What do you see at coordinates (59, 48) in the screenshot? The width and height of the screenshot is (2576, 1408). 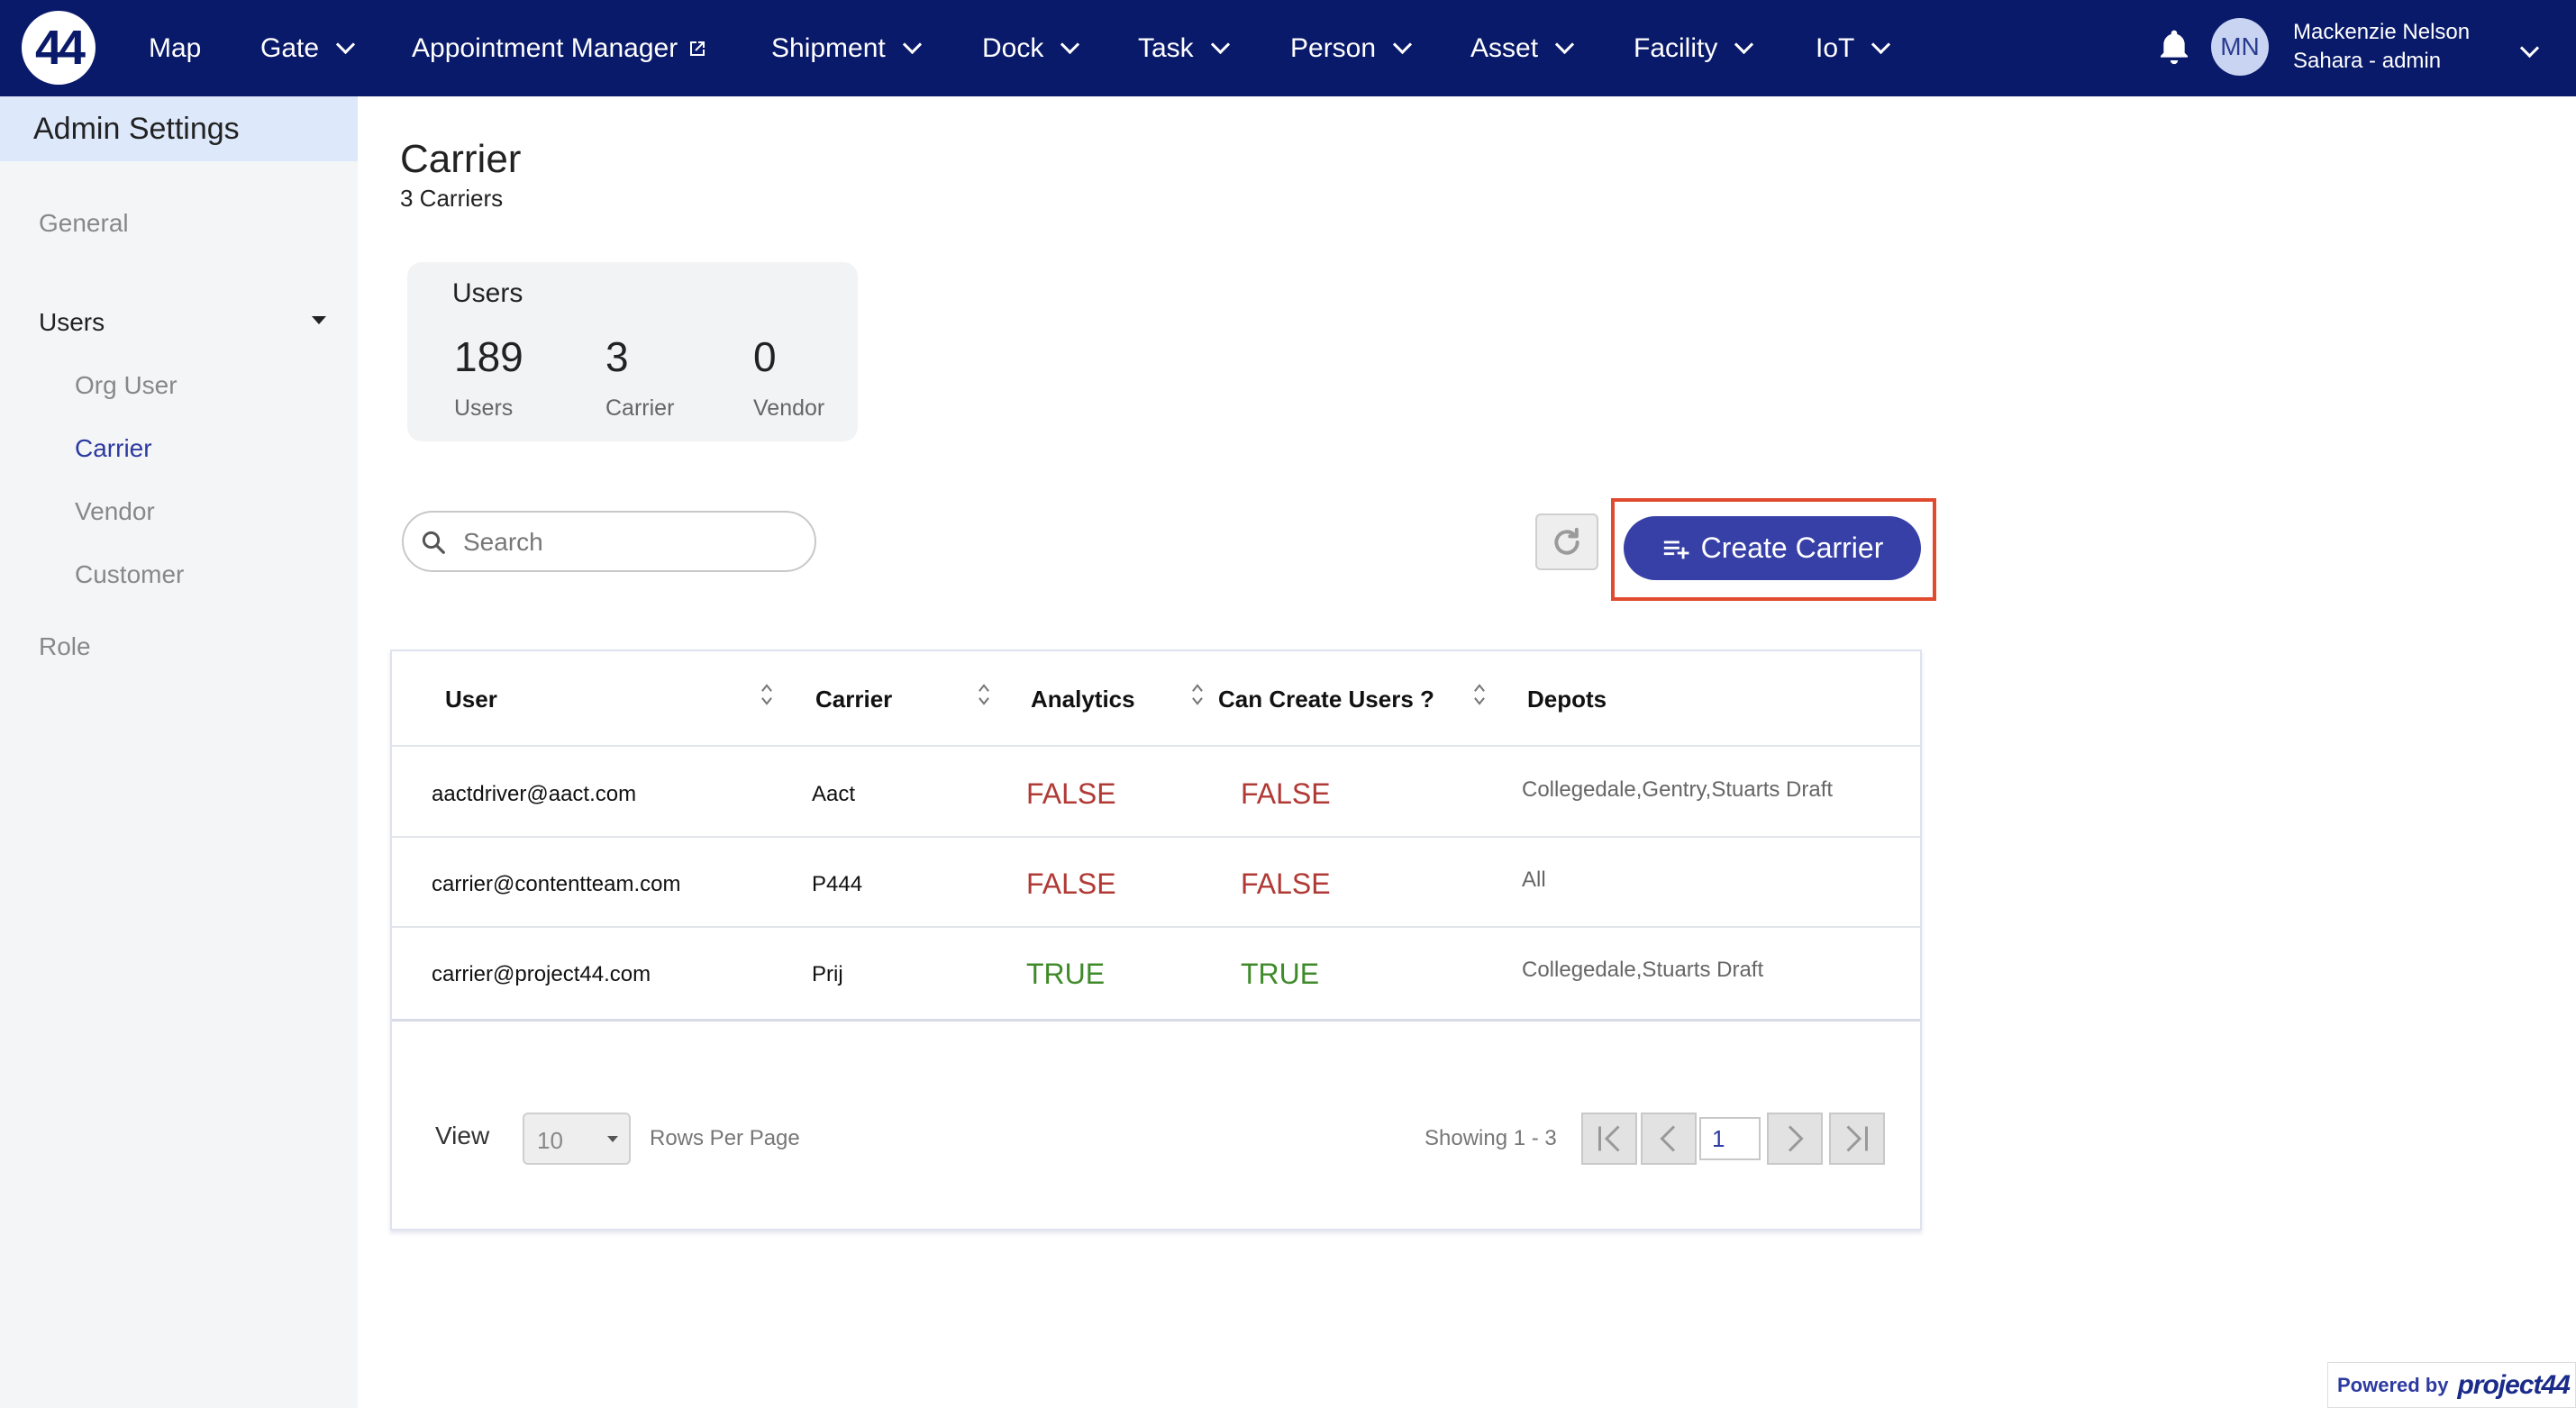 I see `app-logo: 44` at bounding box center [59, 48].